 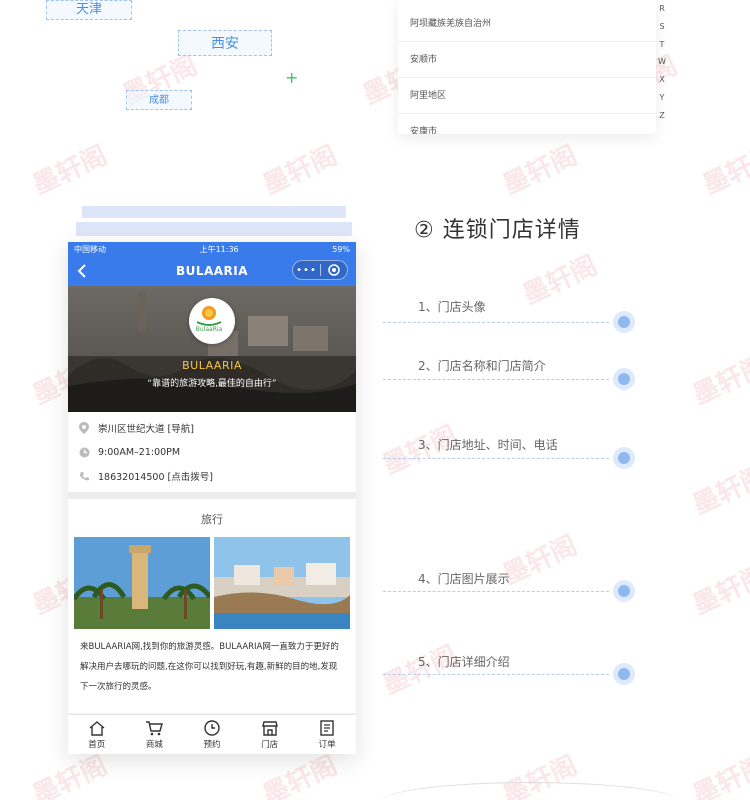 I want to click on carrier-label: 中国移动, so click(x=90, y=249).